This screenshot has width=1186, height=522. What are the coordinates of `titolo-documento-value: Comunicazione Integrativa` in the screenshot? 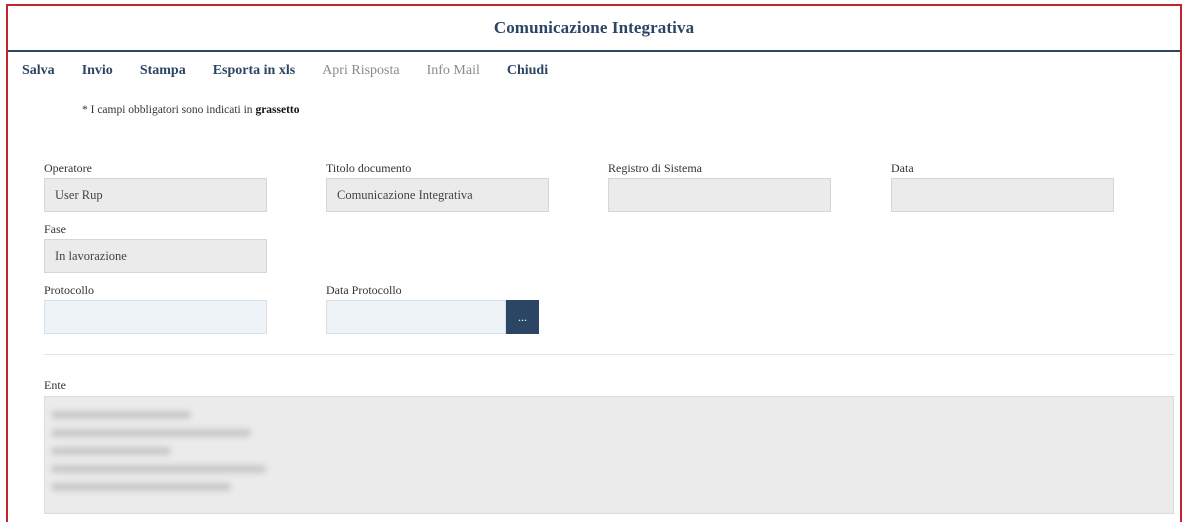 It's located at (405, 194).